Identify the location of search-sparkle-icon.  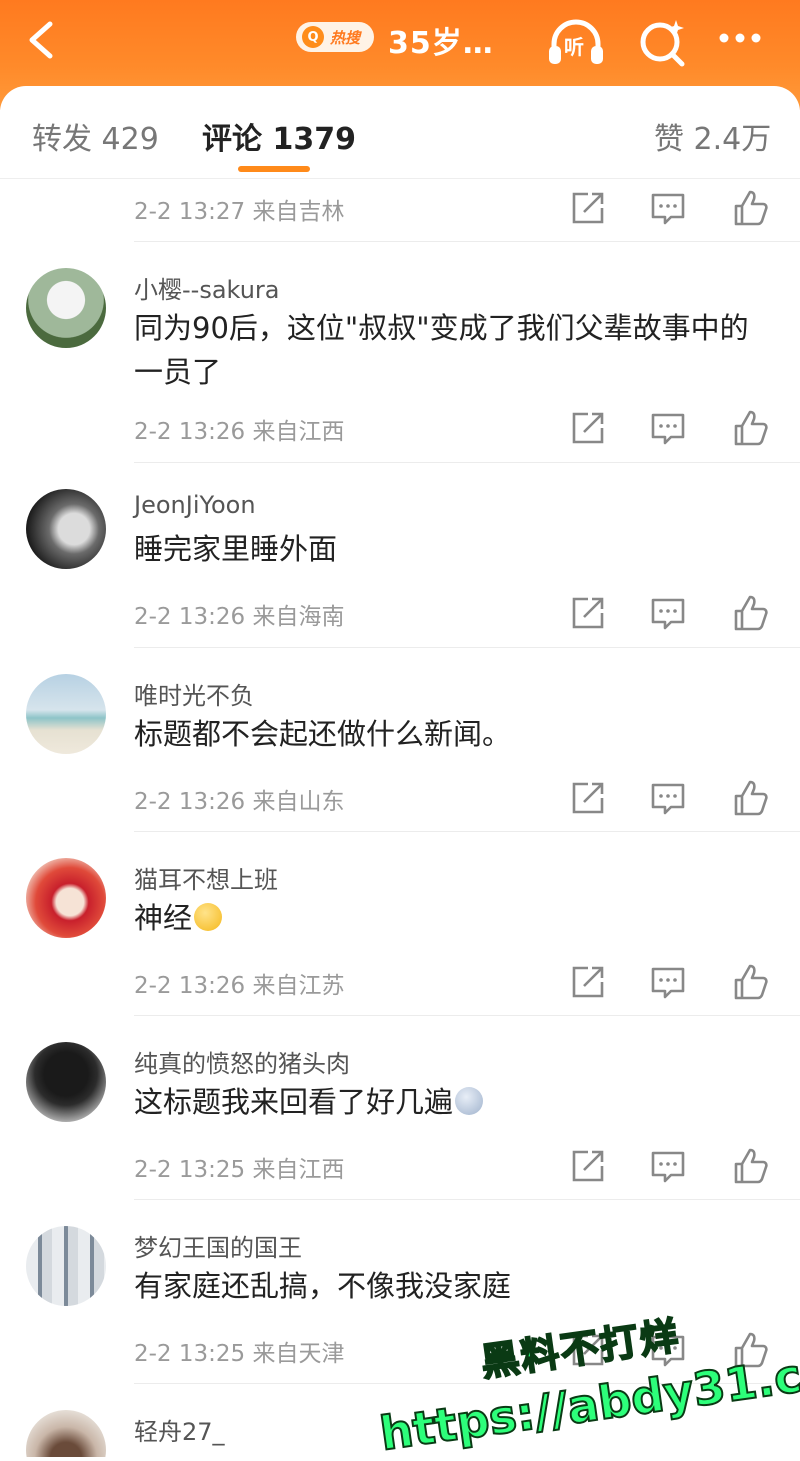
(662, 43).